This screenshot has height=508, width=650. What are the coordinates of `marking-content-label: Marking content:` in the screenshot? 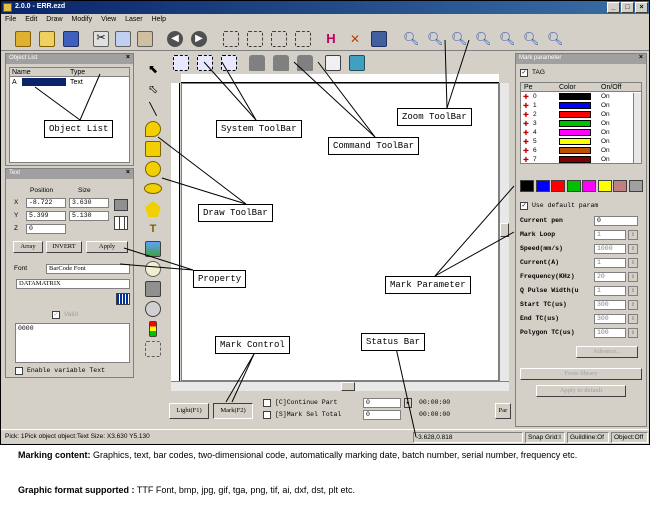 It's located at (54, 455).